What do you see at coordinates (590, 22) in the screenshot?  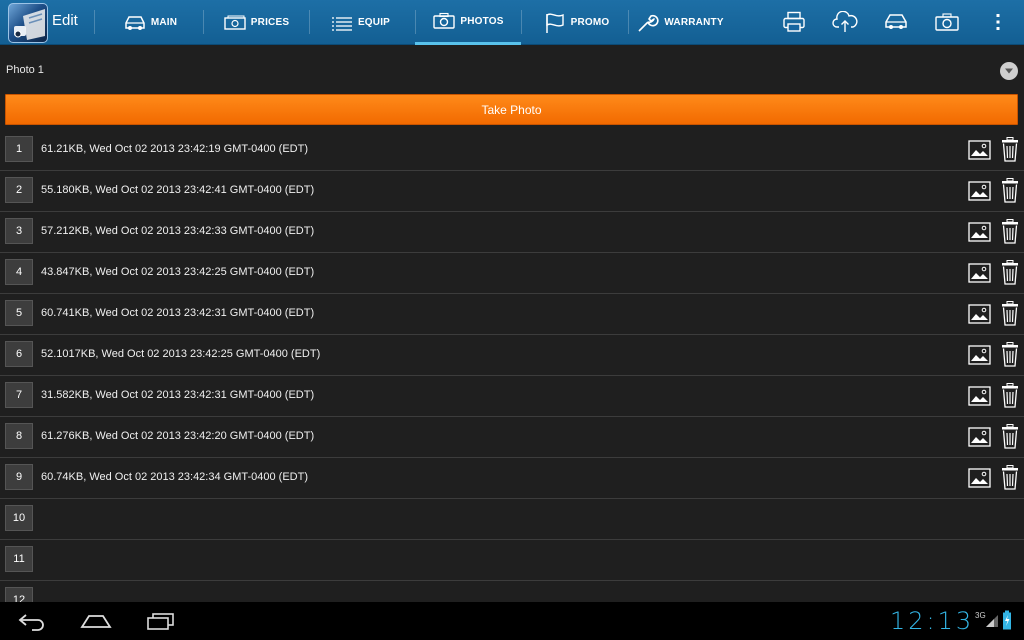 I see `tab-promo-label: PROMO` at bounding box center [590, 22].